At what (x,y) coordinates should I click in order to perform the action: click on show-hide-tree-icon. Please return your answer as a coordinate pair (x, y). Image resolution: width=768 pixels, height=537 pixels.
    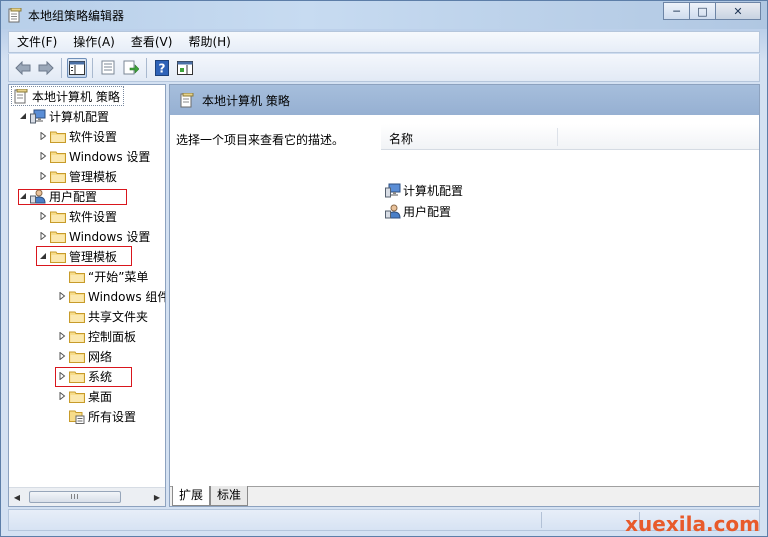
    Looking at the image, I should click on (77, 67).